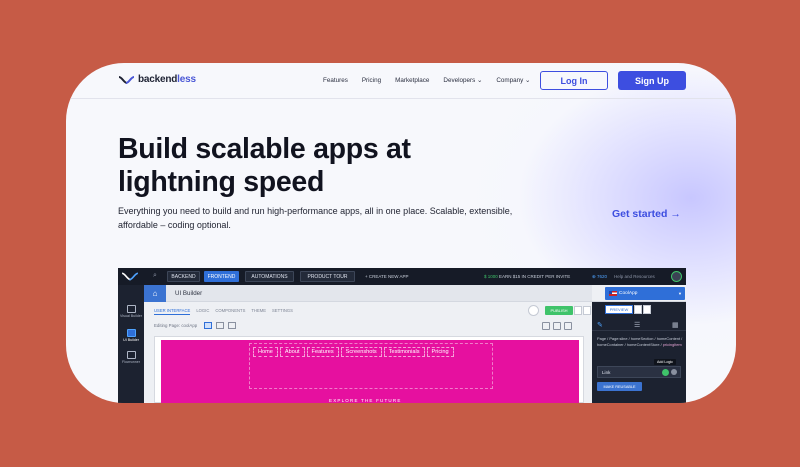 Image resolution: width=800 pixels, height=467 pixels. What do you see at coordinates (265, 352) in the screenshot?
I see `site-nav-home: Home` at bounding box center [265, 352].